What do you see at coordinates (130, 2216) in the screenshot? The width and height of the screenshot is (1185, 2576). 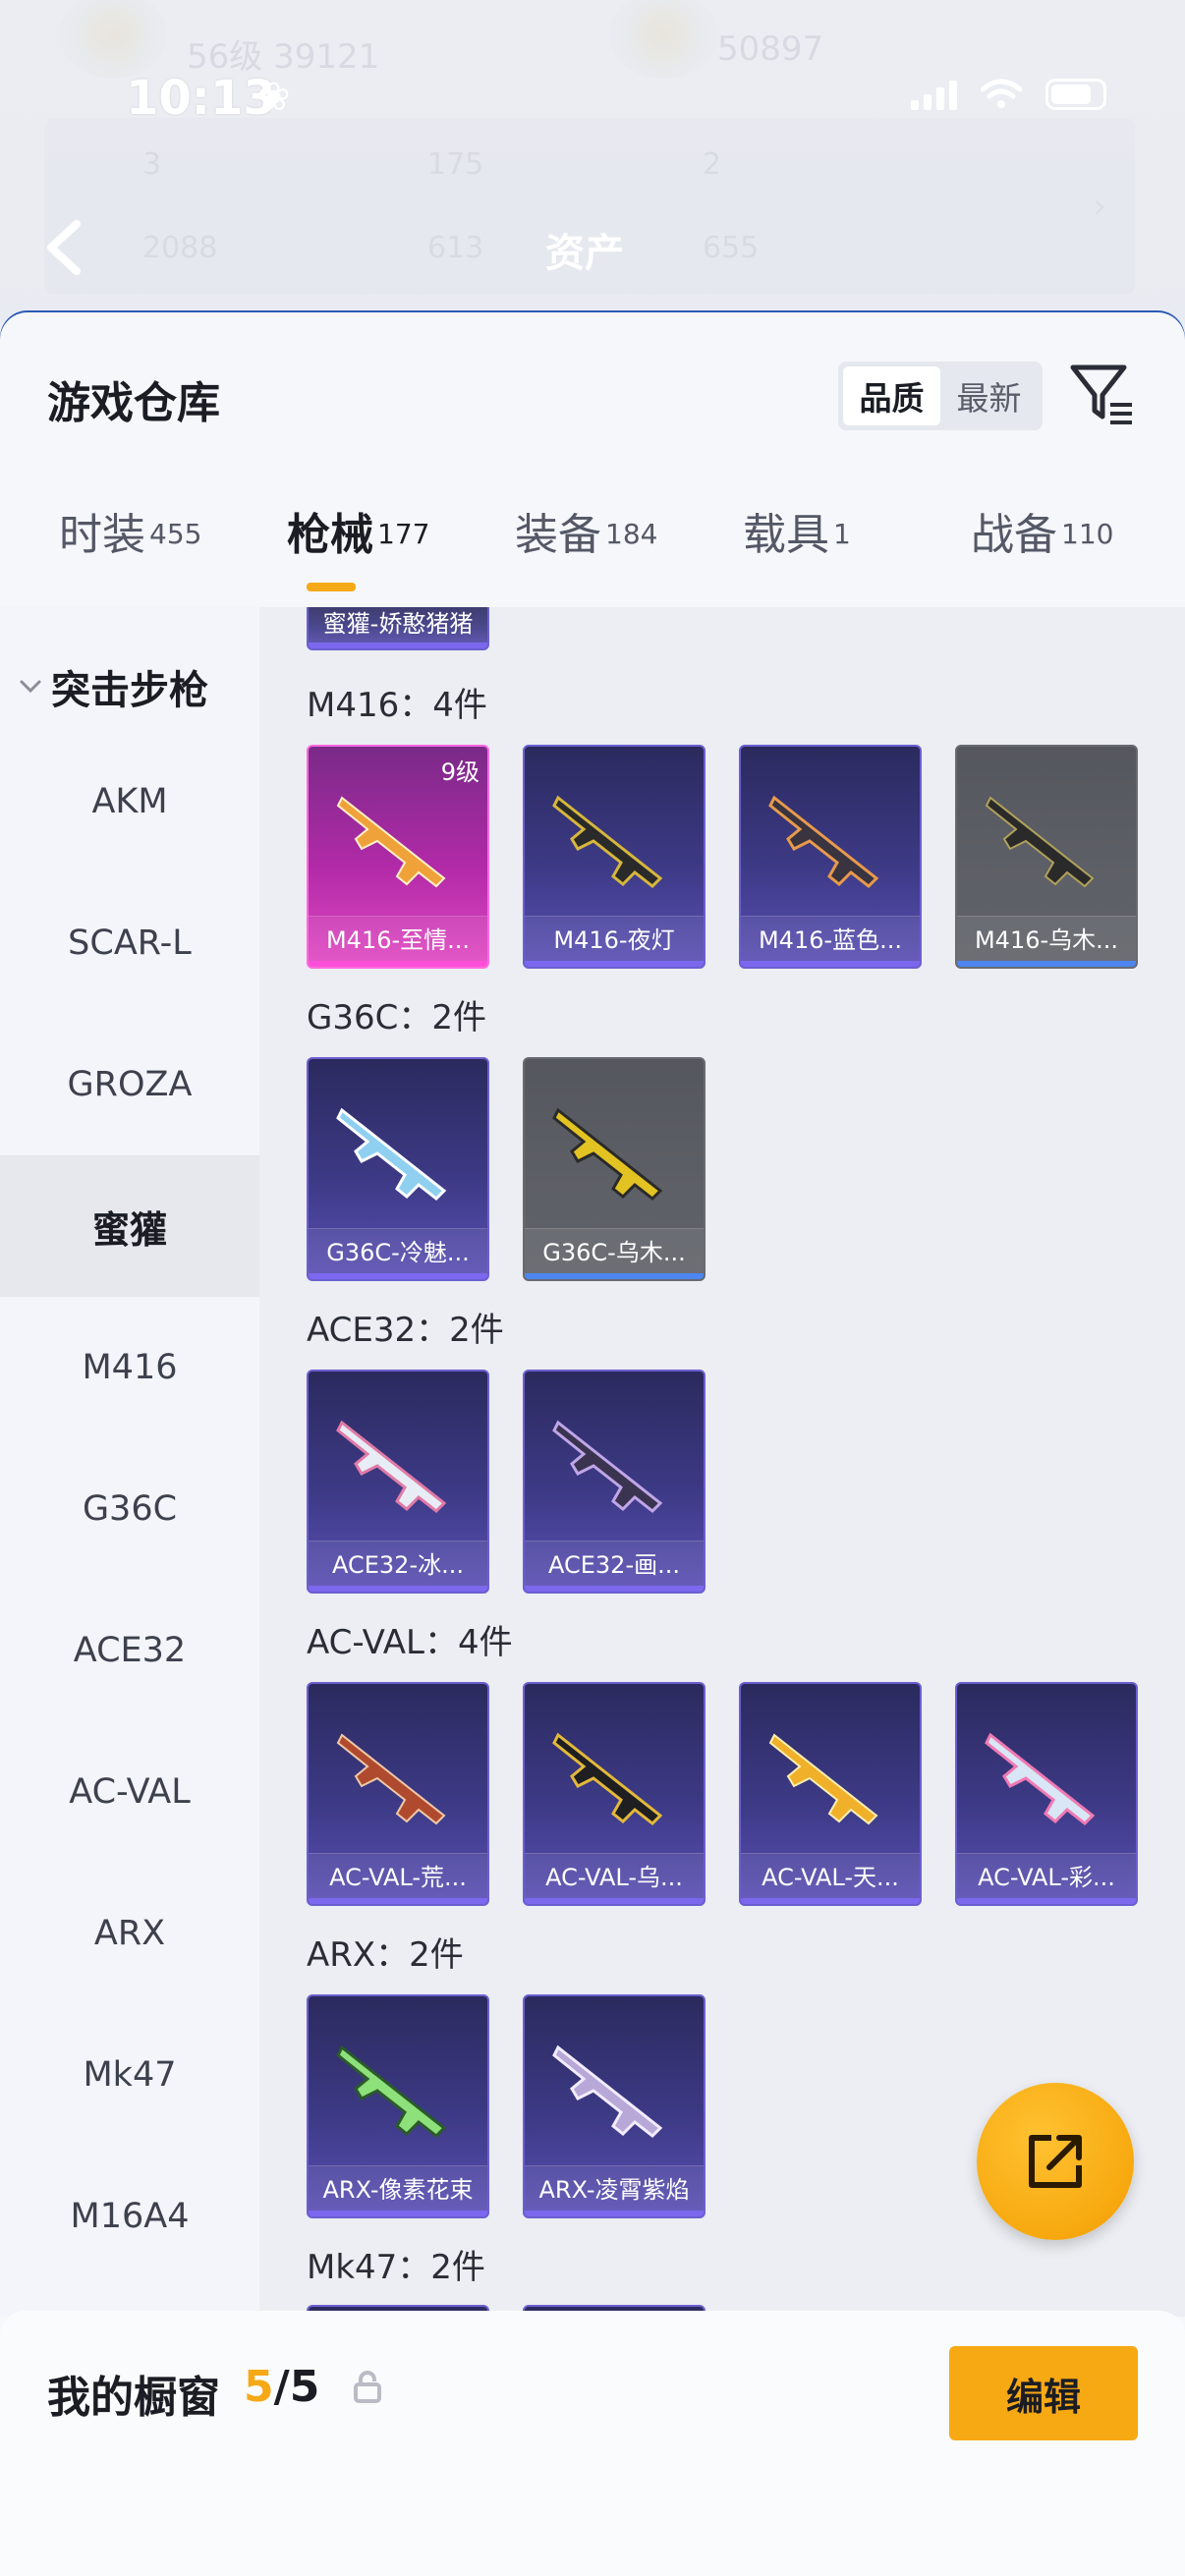 I see `sidebar-item-m16a4: M16A4` at bounding box center [130, 2216].